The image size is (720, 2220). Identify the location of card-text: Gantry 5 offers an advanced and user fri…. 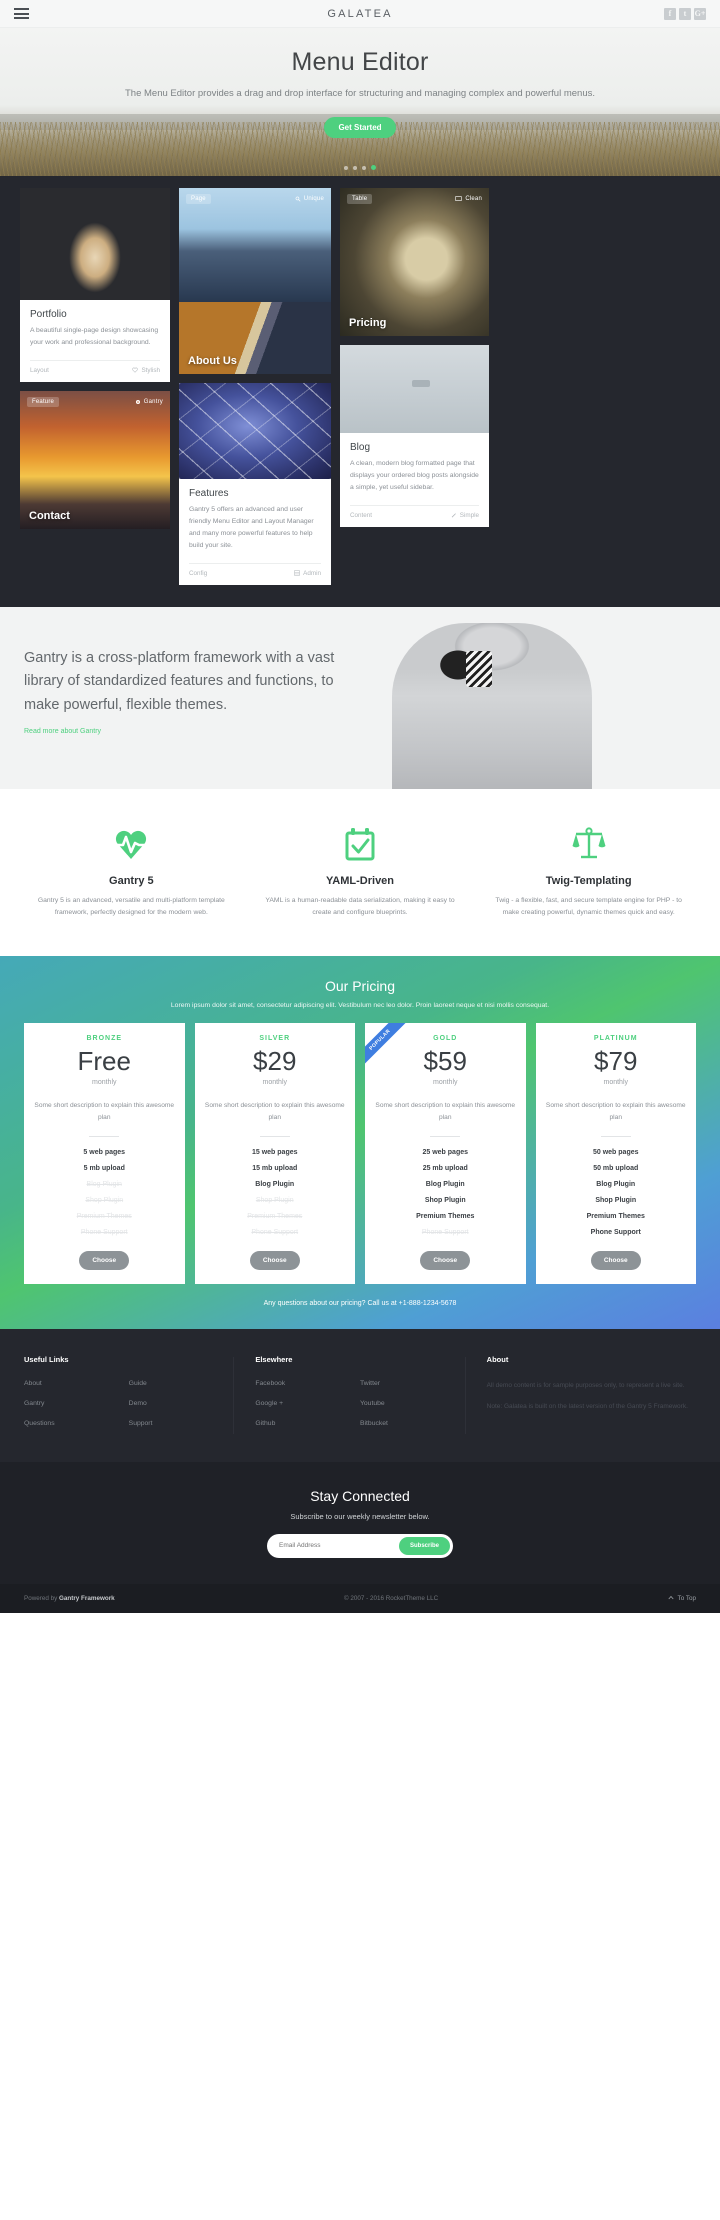
(251, 527).